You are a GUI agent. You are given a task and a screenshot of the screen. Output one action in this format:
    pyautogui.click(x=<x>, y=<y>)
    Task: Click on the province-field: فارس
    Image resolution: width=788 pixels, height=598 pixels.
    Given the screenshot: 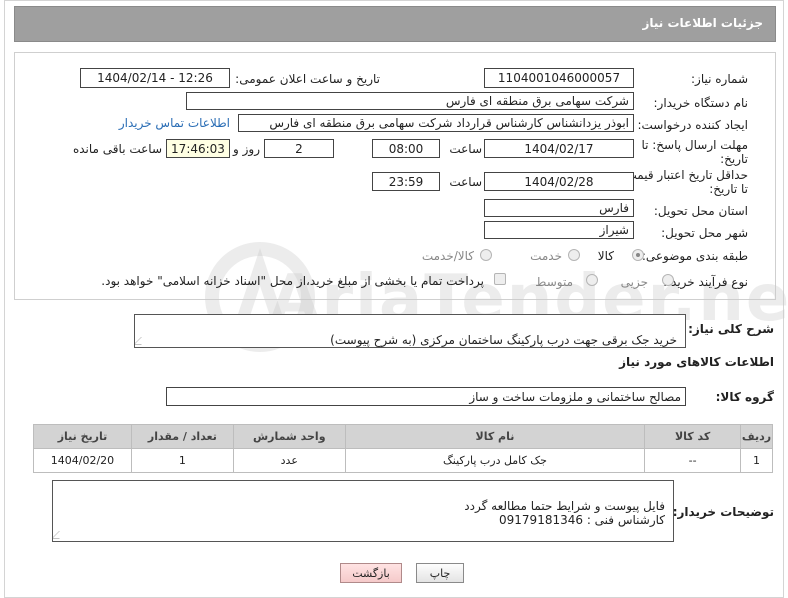 What is the action you would take?
    pyautogui.click(x=559, y=208)
    